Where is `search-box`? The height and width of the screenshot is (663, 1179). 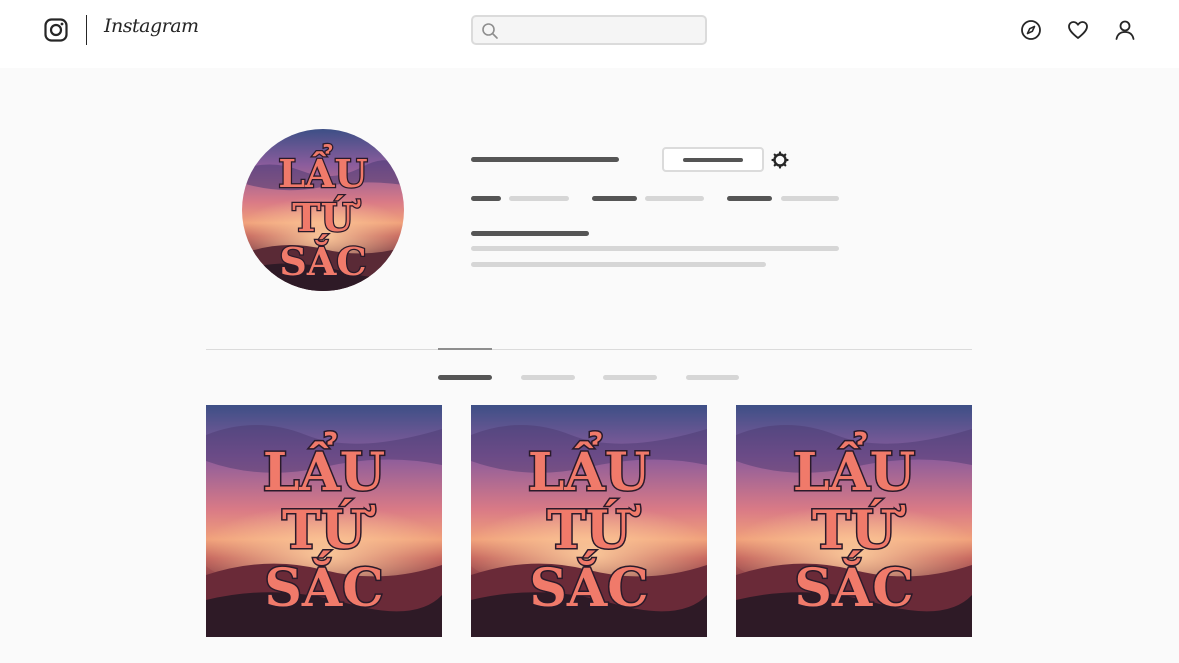 search-box is located at coordinates (589, 30).